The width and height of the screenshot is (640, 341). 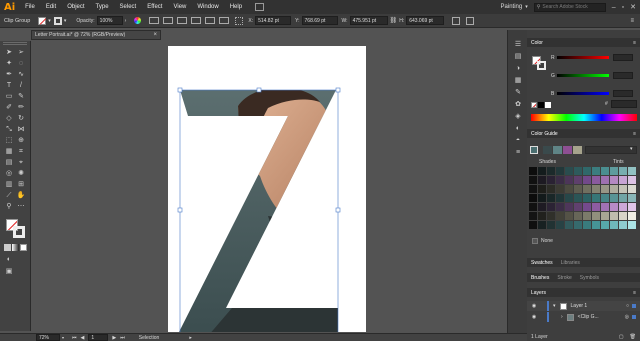 I want to click on menu-edit: Edit, so click(x=51, y=7).